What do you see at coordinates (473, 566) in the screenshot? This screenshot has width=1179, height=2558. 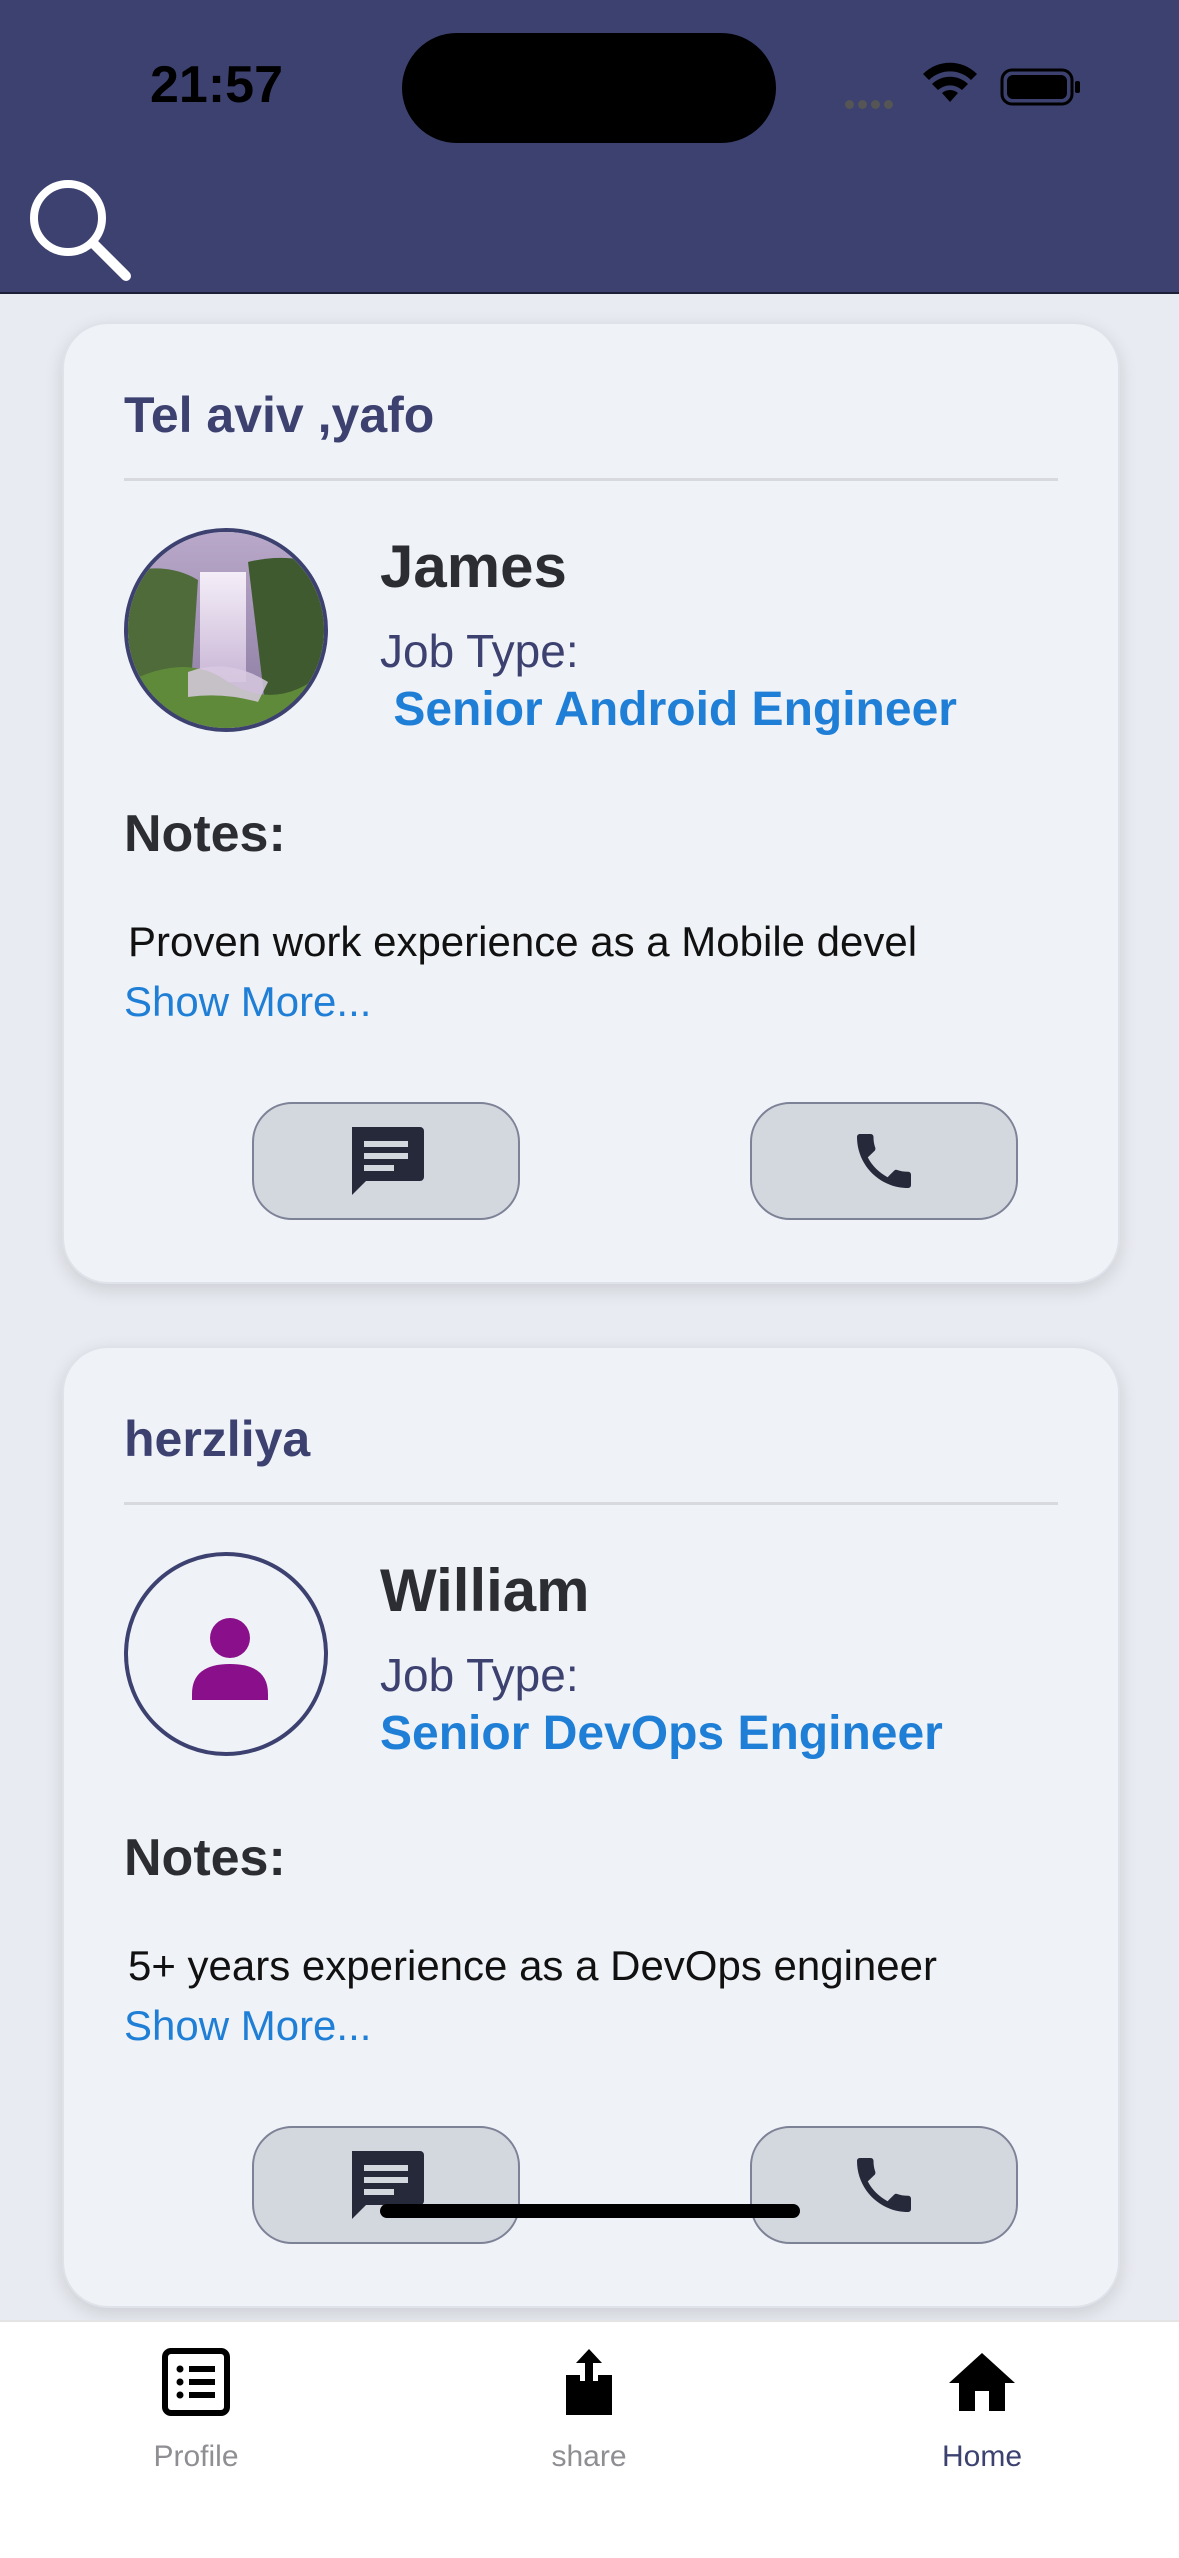 I see `person-name: James` at bounding box center [473, 566].